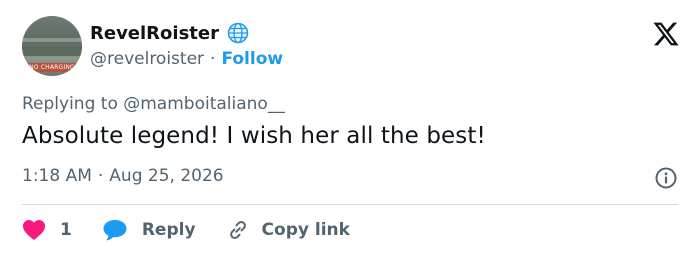  I want to click on replying-to-prefix: Replying to, so click(70, 104).